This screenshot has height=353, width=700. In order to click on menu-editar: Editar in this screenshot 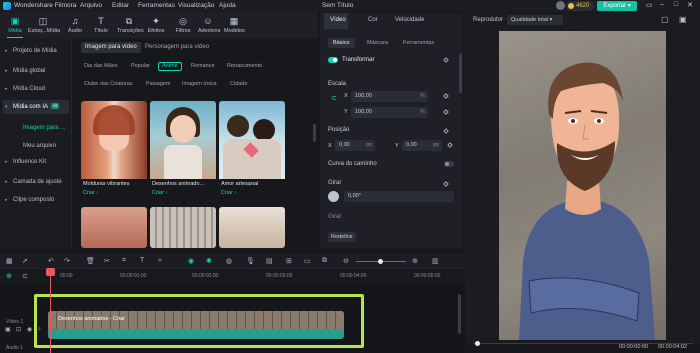, I will do `click(120, 5)`.